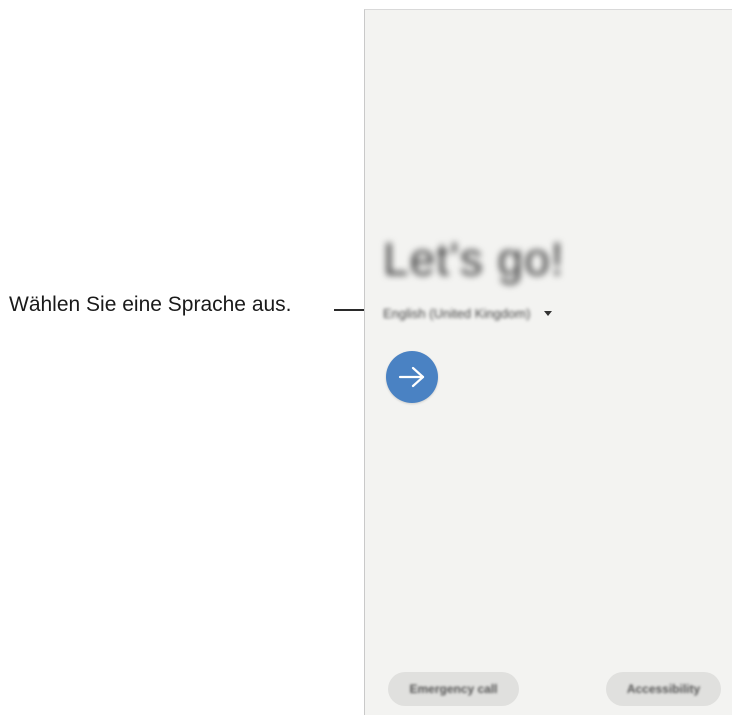  I want to click on callout-label: Wählen Sie eine Sprache aus., so click(150, 304).